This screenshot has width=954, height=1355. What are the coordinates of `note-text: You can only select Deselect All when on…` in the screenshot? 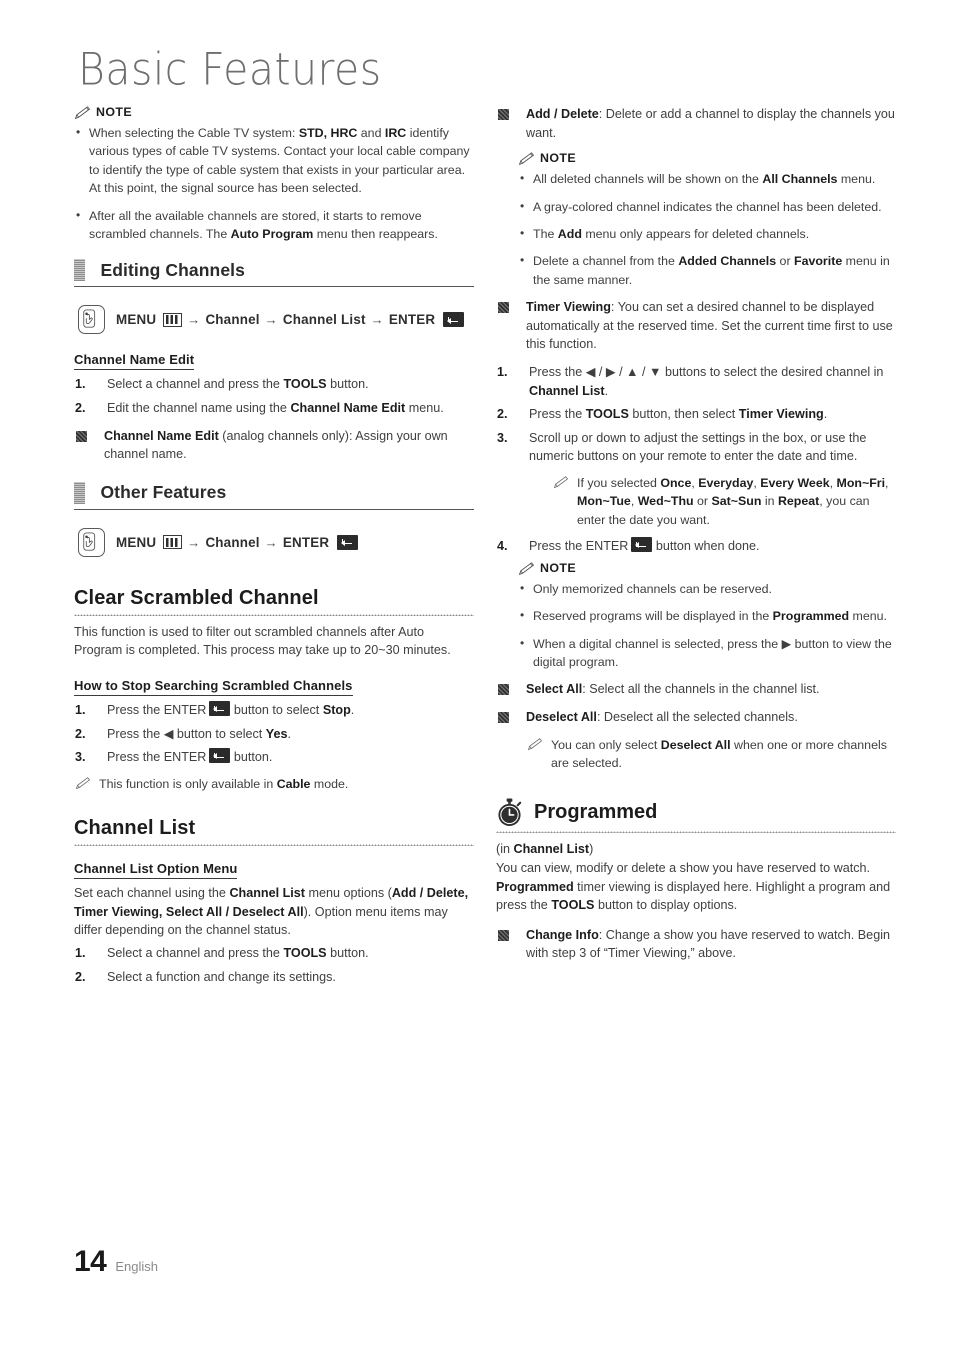 It's located at (719, 753).